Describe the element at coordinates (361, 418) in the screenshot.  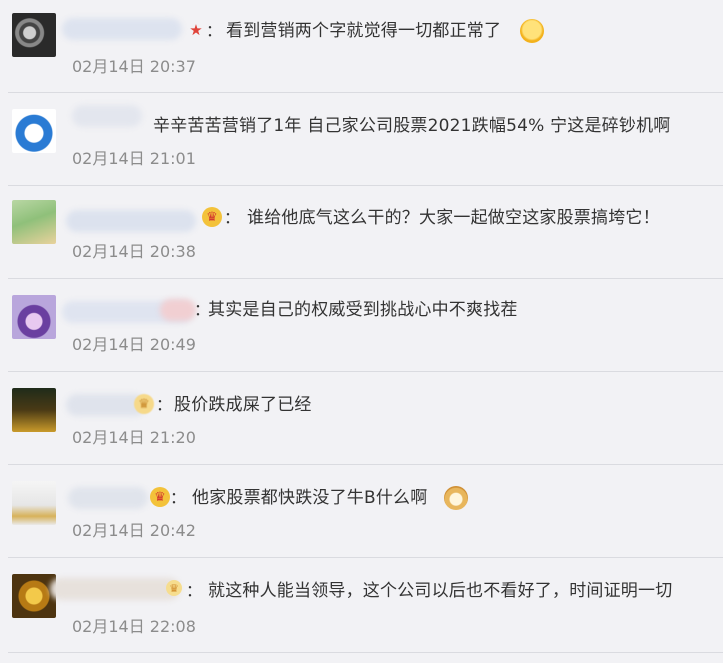
I see `comment-item: ♛ ： 股价跌成屎了已经 02月14日 21:20` at that location.